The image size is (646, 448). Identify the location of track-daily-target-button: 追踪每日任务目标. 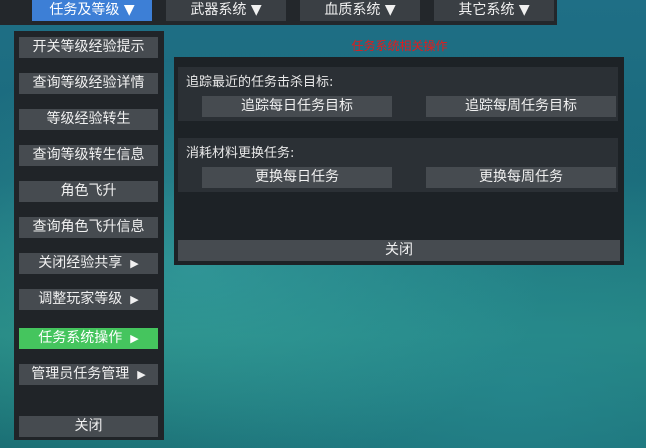
(297, 106).